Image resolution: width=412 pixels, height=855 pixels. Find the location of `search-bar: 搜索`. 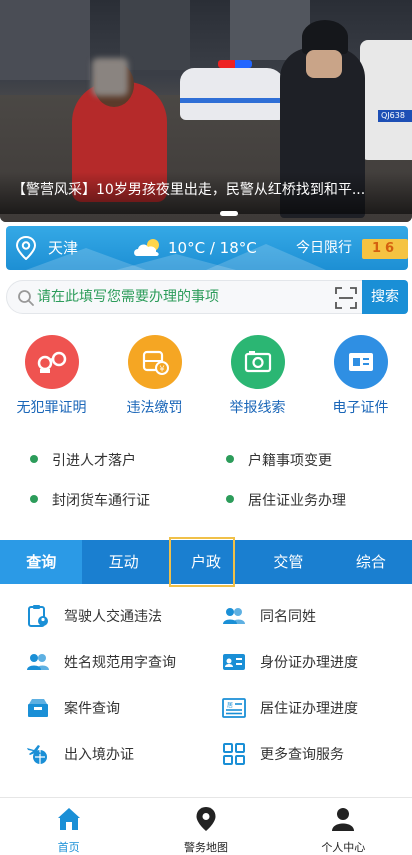

search-bar: 搜索 is located at coordinates (207, 297).